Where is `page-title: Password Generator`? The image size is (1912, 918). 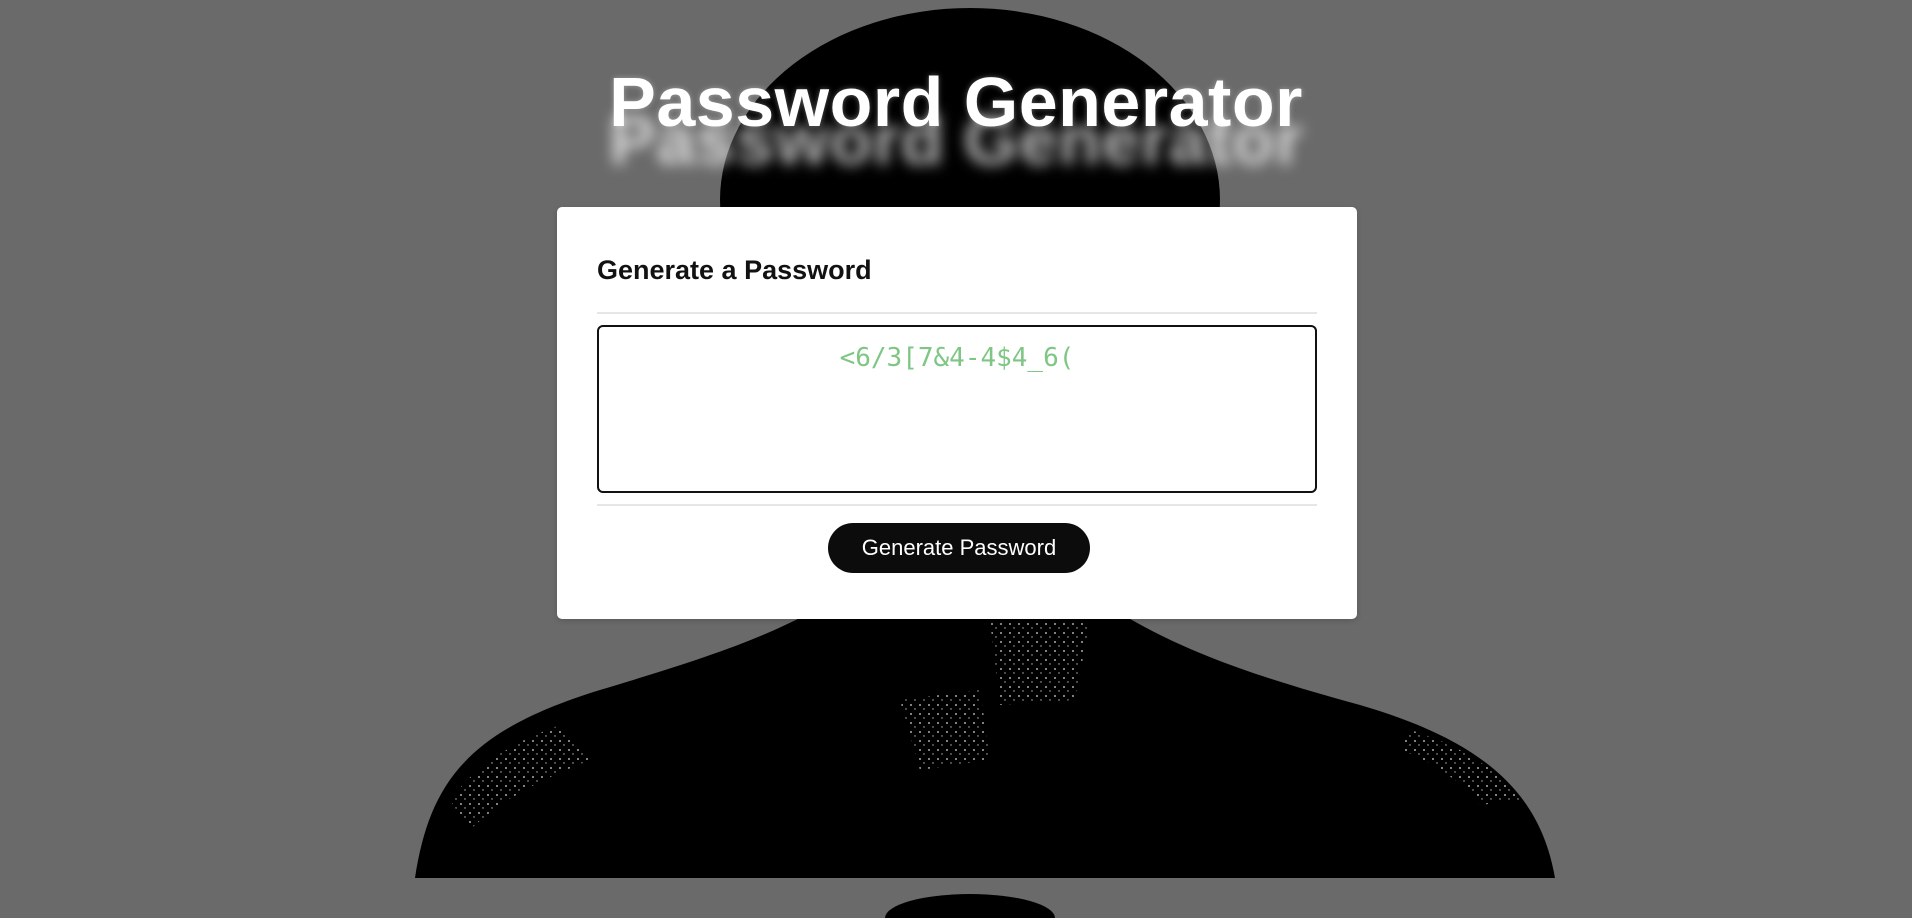 page-title: Password Generator is located at coordinates (956, 102).